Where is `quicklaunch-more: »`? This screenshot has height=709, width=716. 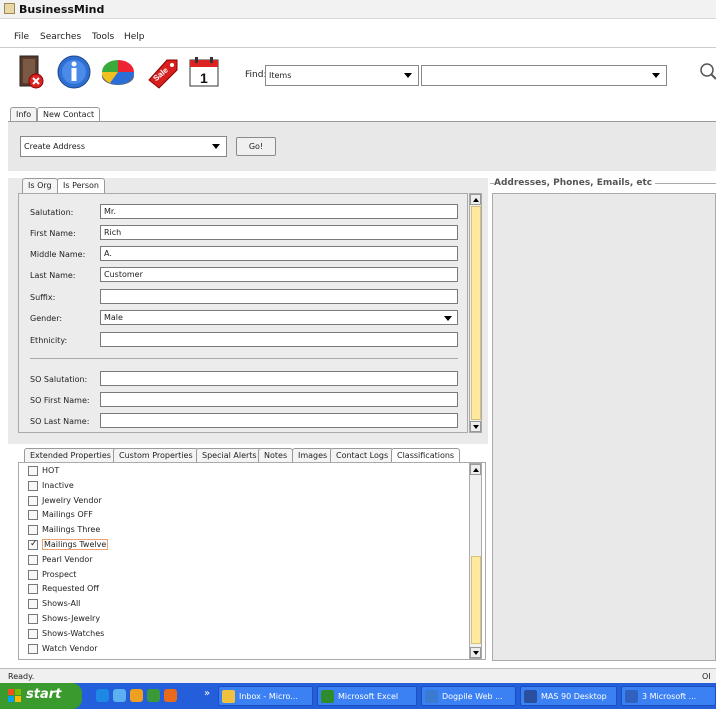
quicklaunch-more: » is located at coordinates (207, 693).